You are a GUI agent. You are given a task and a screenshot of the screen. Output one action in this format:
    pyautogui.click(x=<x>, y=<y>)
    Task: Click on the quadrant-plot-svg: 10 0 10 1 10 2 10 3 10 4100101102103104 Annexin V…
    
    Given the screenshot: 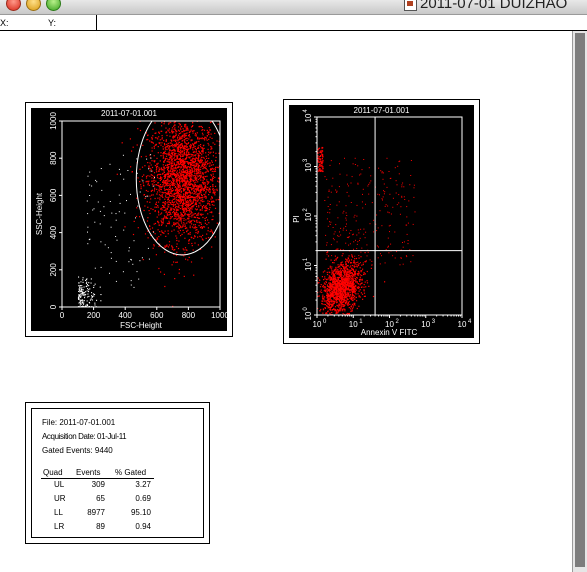 What is the action you would take?
    pyautogui.click(x=382, y=223)
    